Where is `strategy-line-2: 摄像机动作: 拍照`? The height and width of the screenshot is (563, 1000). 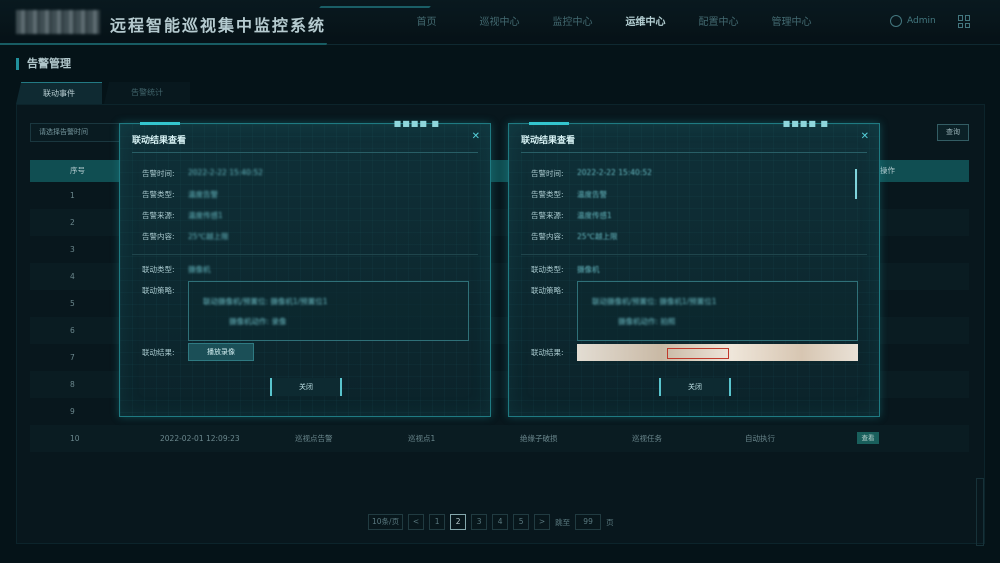
strategy-line-2: 摄像机动作: 拍照 is located at coordinates (647, 321).